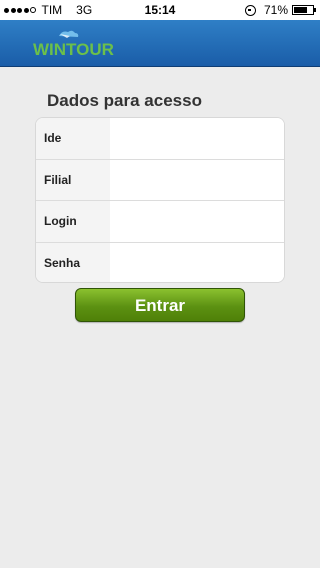 The image size is (320, 568). I want to click on logo-text: WINTOUR, so click(73, 49).